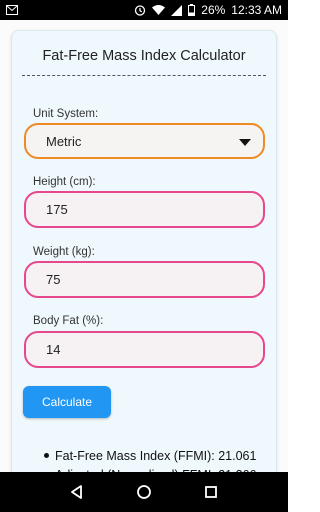 Image resolution: width=320 pixels, height=512 pixels. What do you see at coordinates (144, 279) in the screenshot?
I see `weight-input: 75` at bounding box center [144, 279].